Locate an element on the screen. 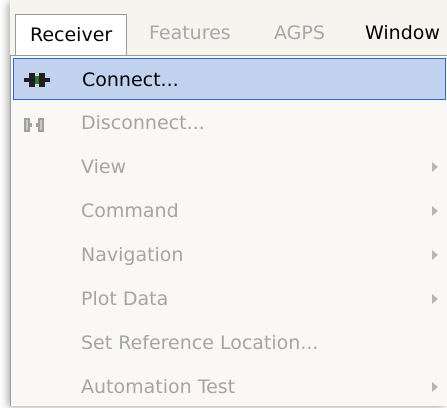 This screenshot has width=447, height=408. menu-agps: AGPS is located at coordinates (299, 27).